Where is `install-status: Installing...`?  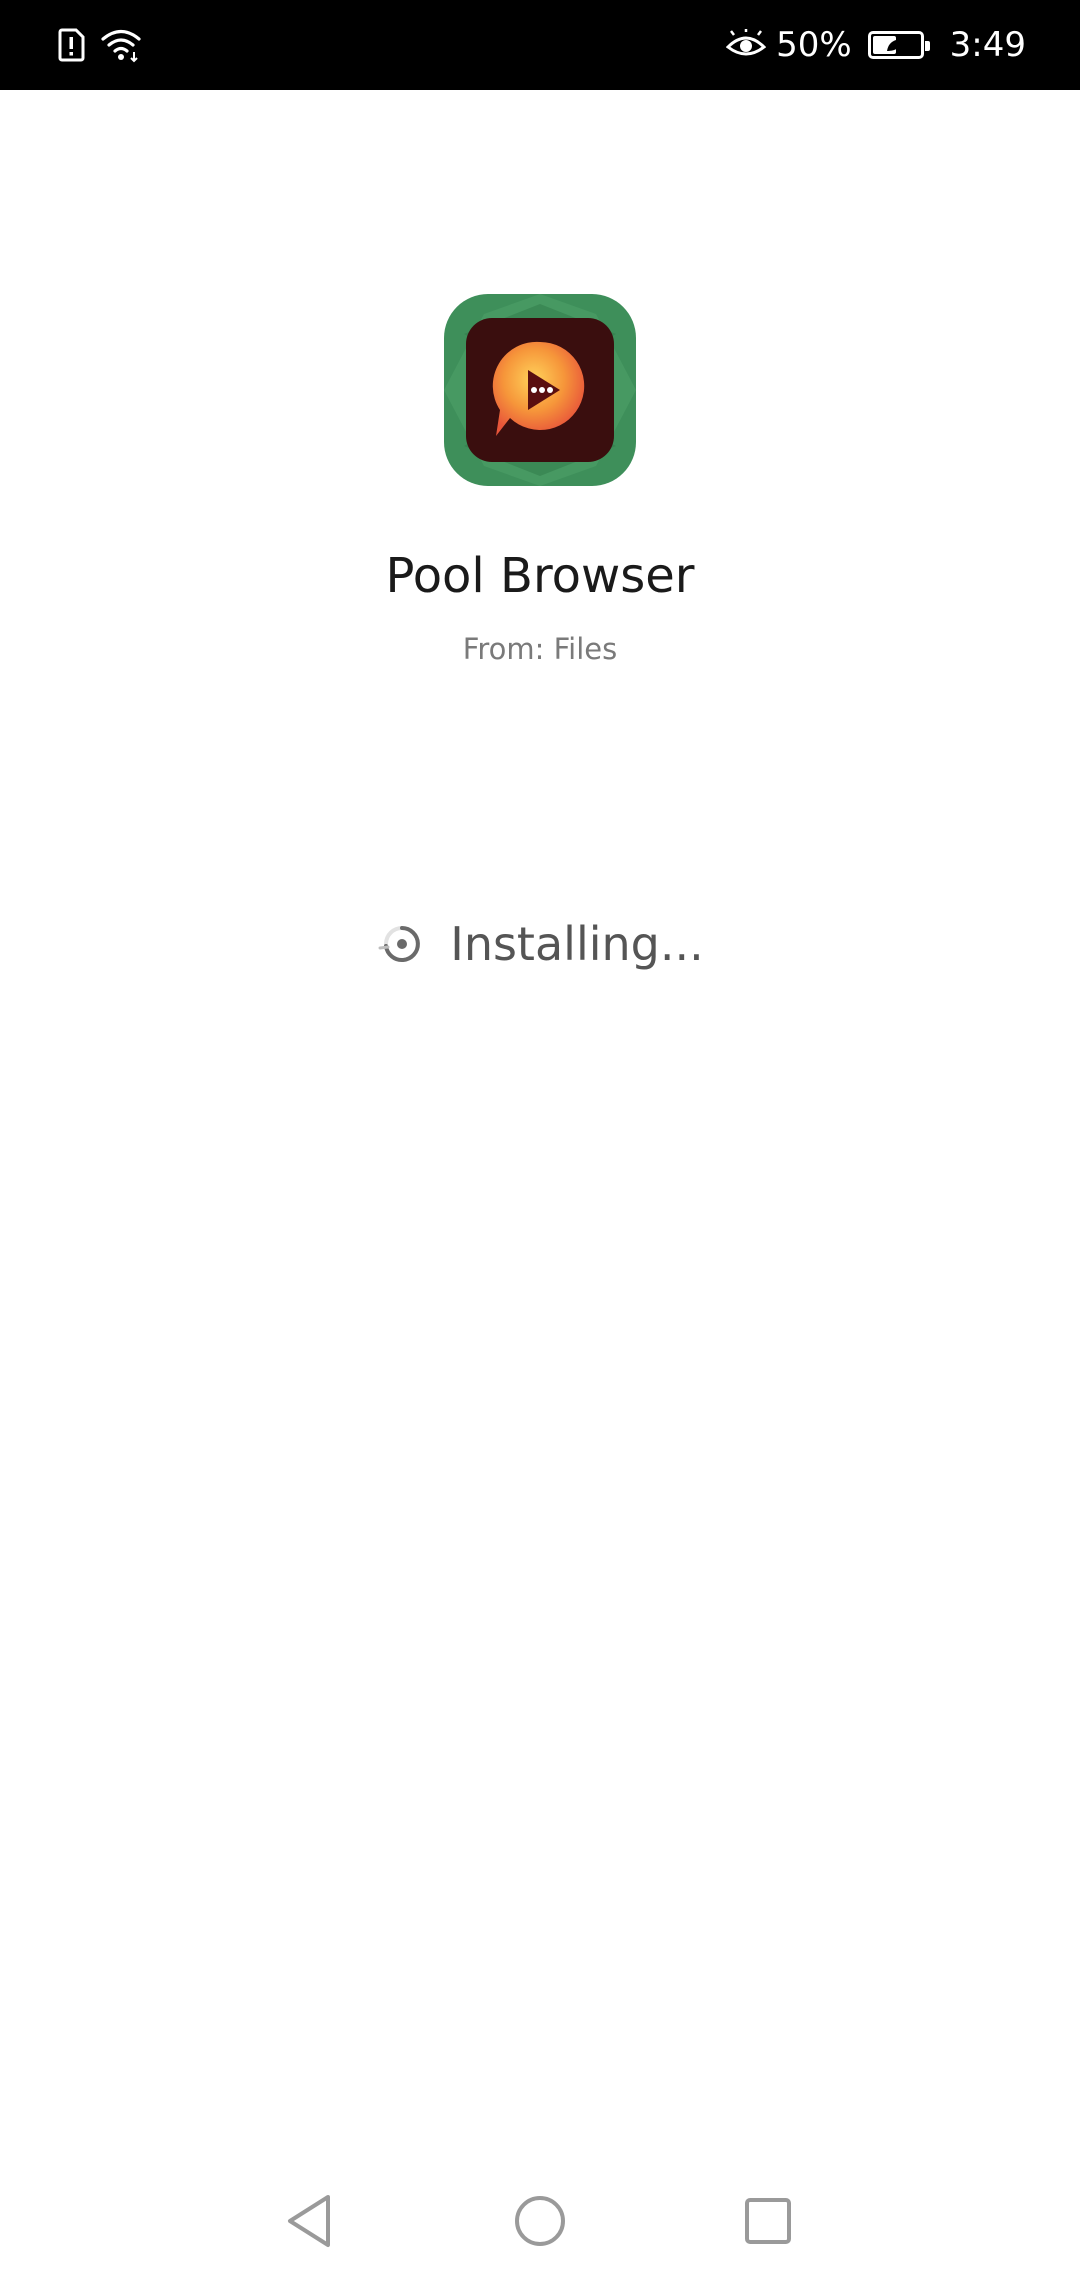
install-status: Installing... is located at coordinates (540, 944).